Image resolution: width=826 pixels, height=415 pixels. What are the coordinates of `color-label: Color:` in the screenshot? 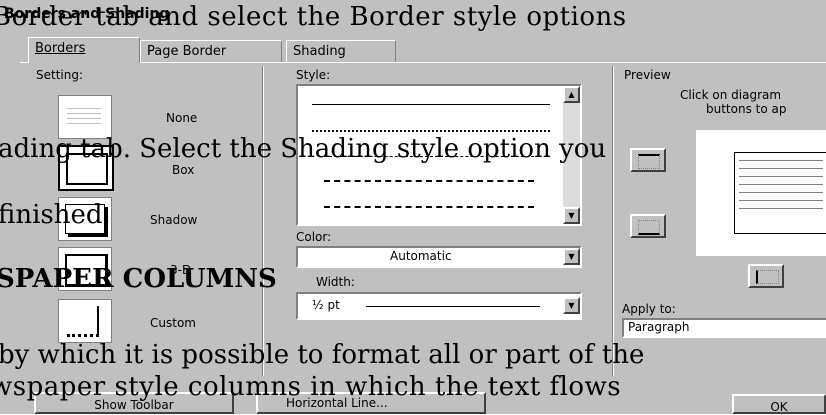 It's located at (314, 237).